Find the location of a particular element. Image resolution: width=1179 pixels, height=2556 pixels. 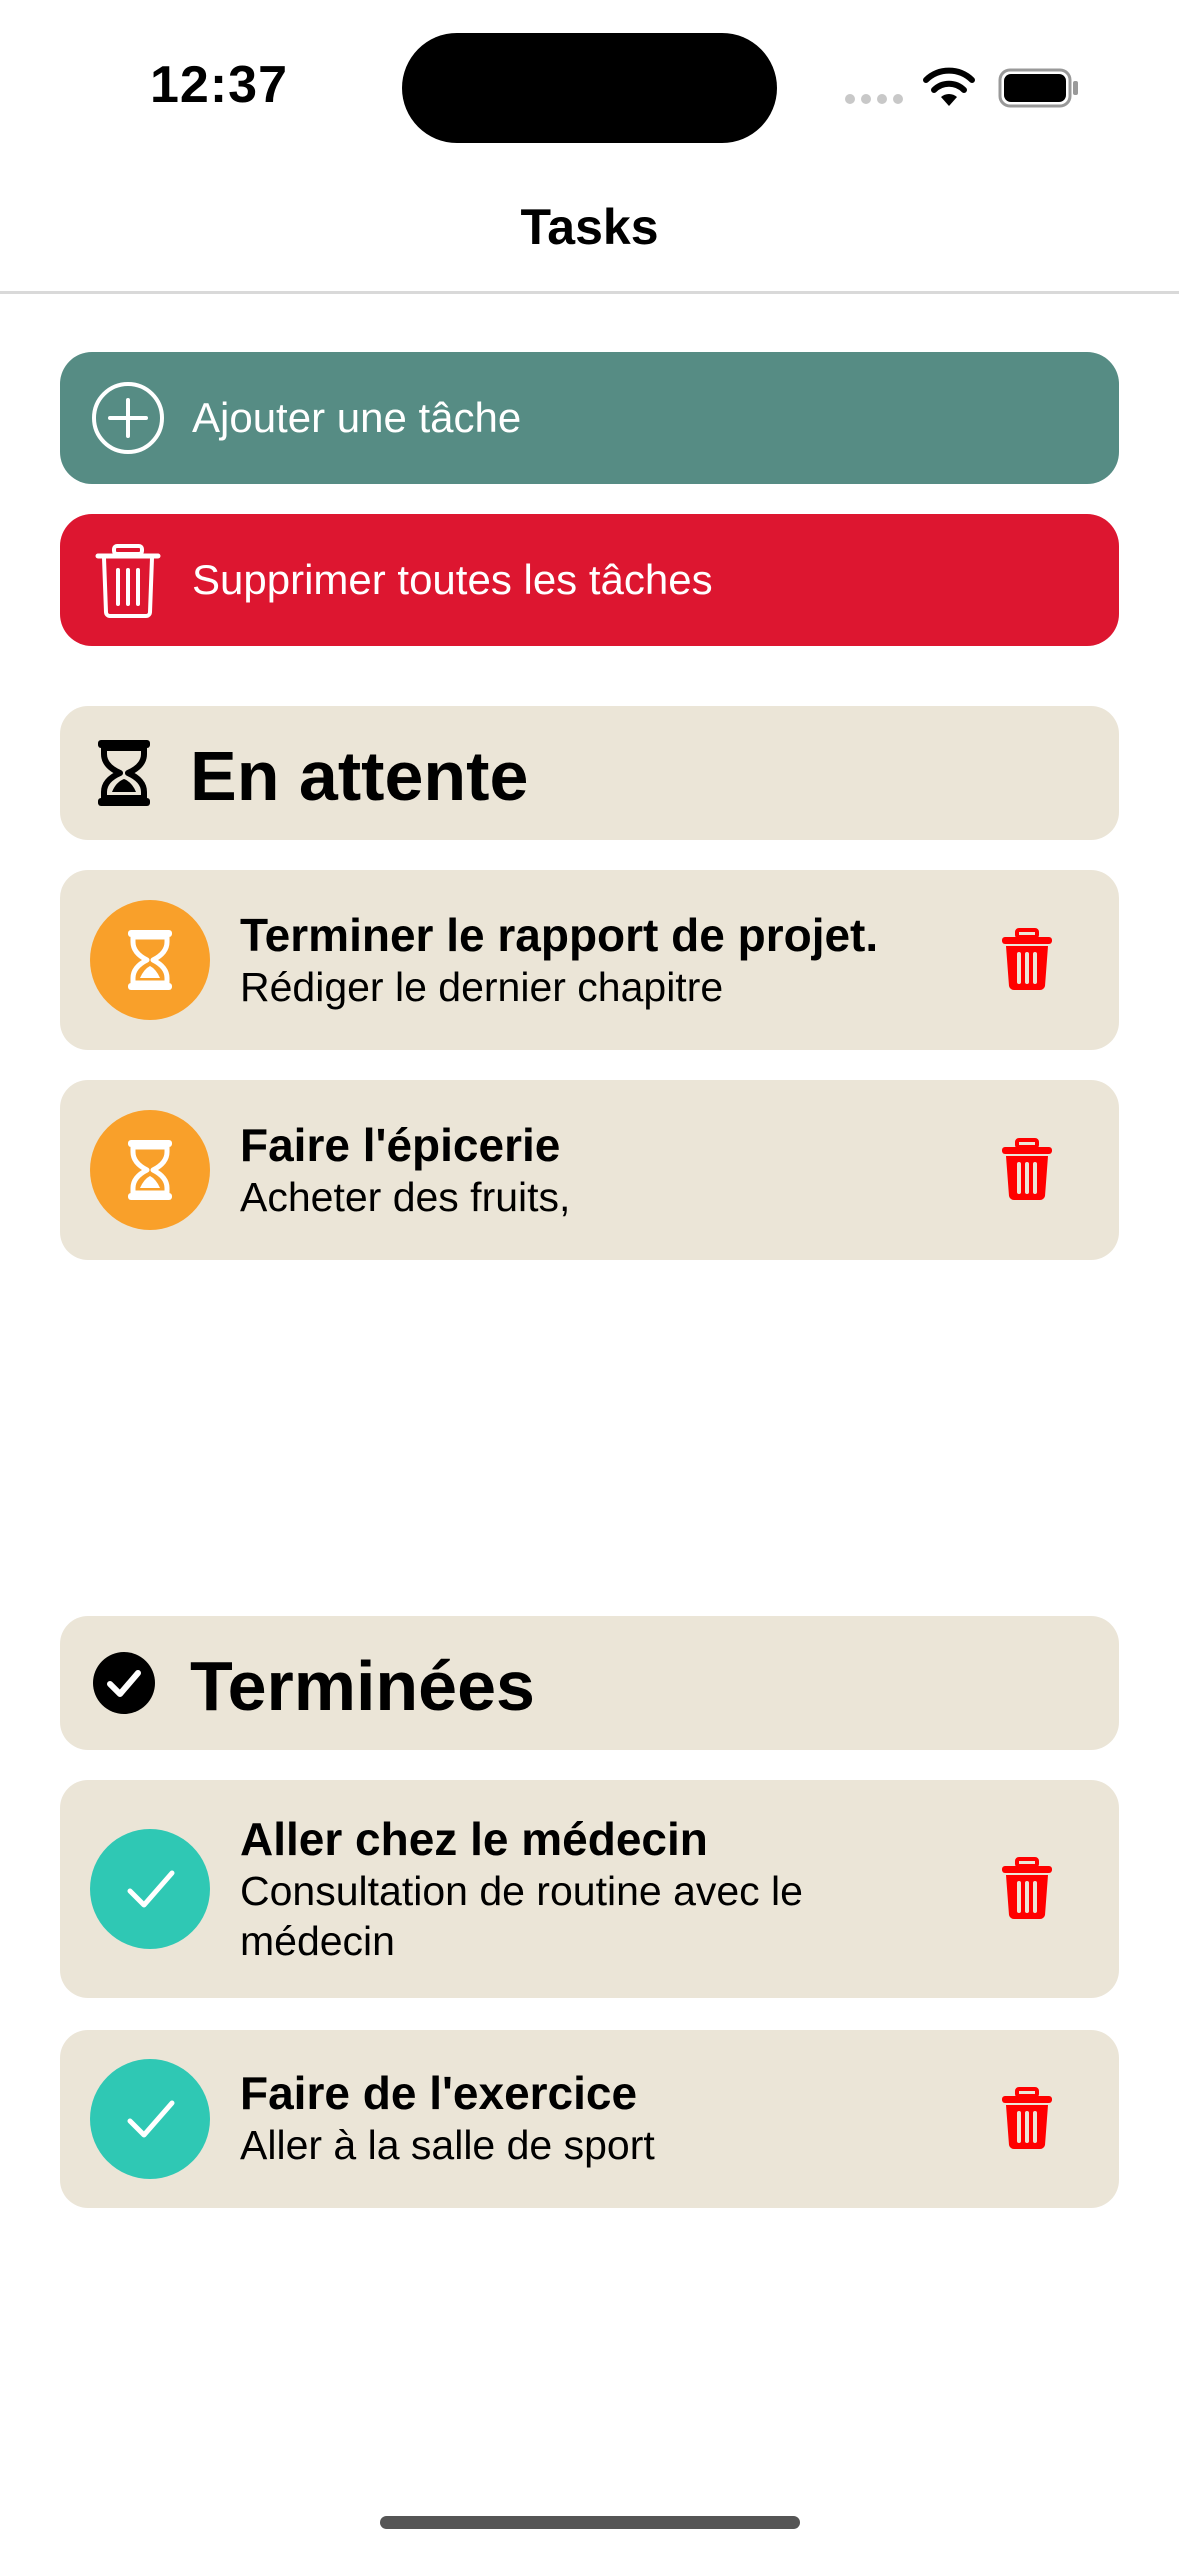

add-task-button: Ajouter une tâche is located at coordinates (589, 418).